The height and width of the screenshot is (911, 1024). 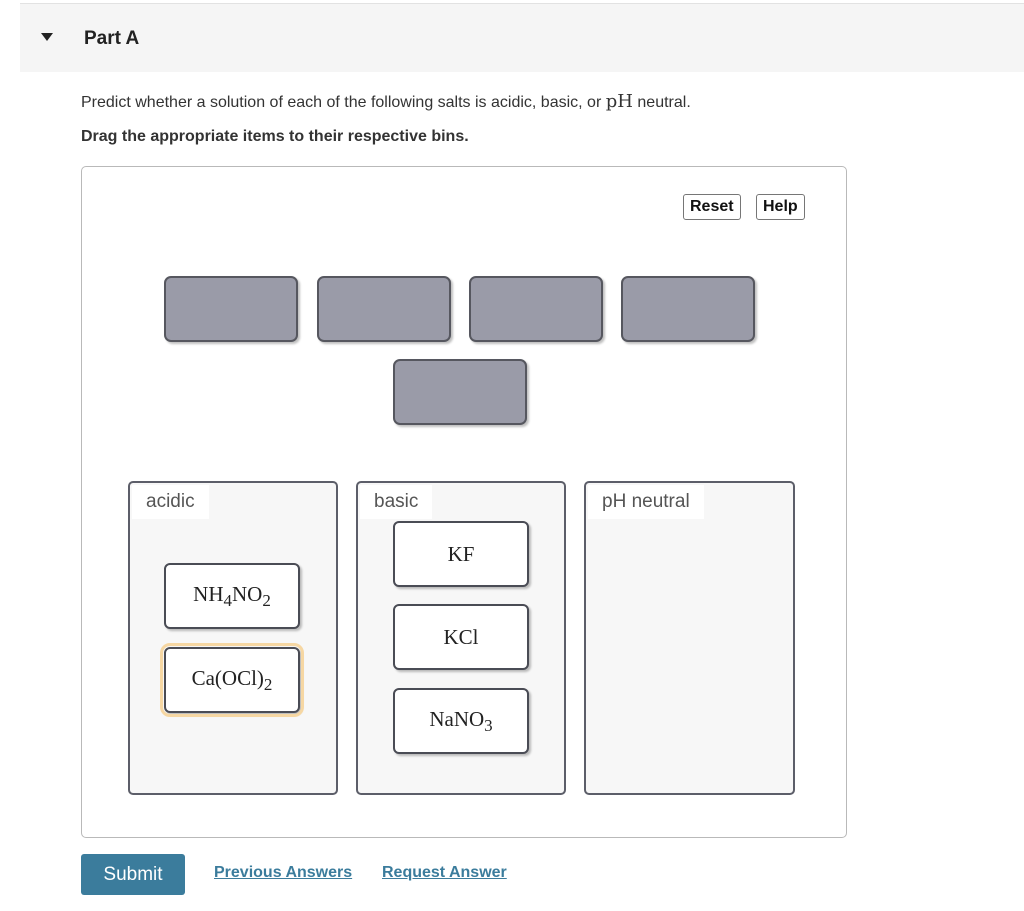 I want to click on collapse-caret-icon, so click(x=47, y=37).